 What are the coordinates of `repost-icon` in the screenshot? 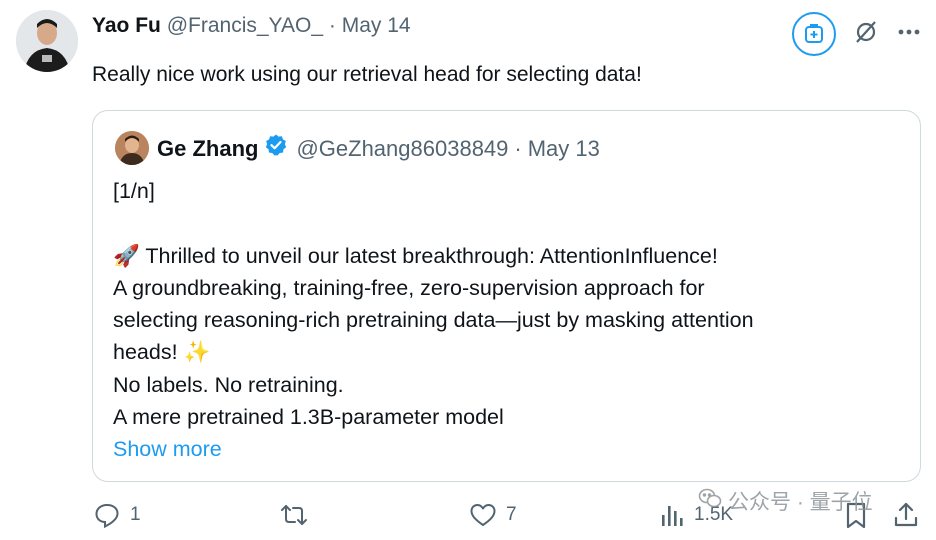 It's located at (294, 515).